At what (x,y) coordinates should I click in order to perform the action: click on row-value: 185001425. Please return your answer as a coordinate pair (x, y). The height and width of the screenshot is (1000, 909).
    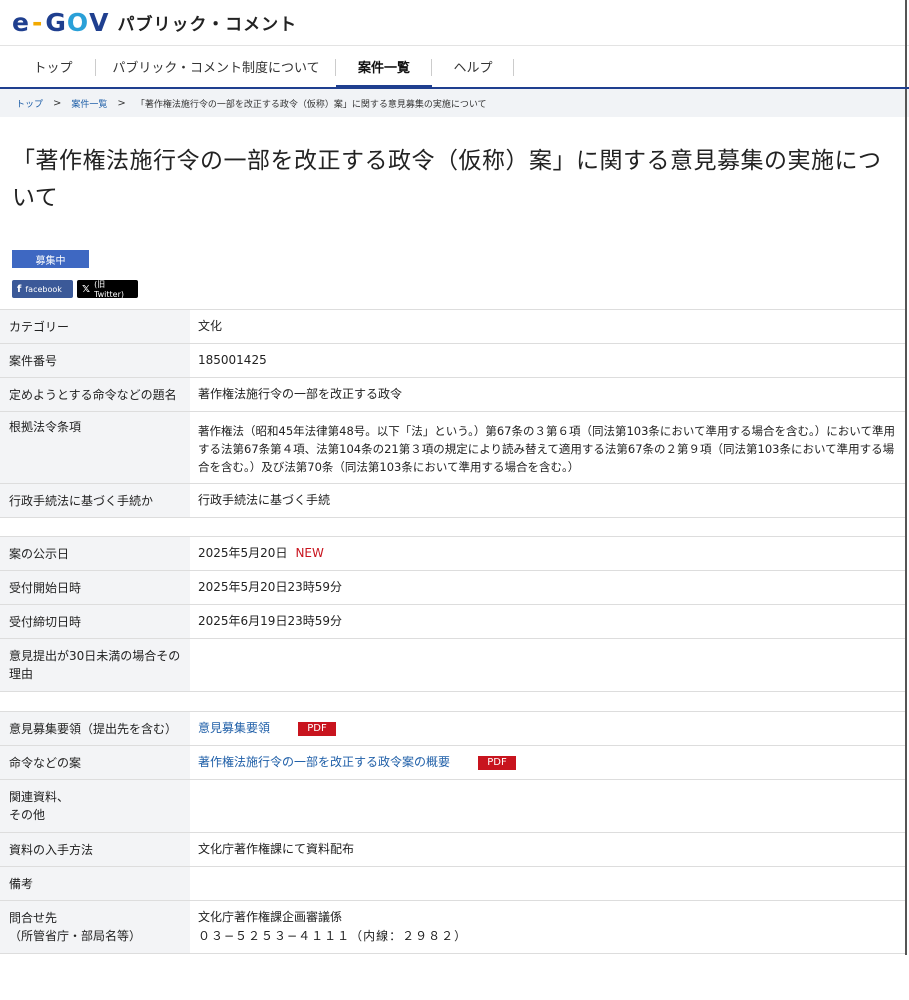
    Looking at the image, I should click on (232, 360).